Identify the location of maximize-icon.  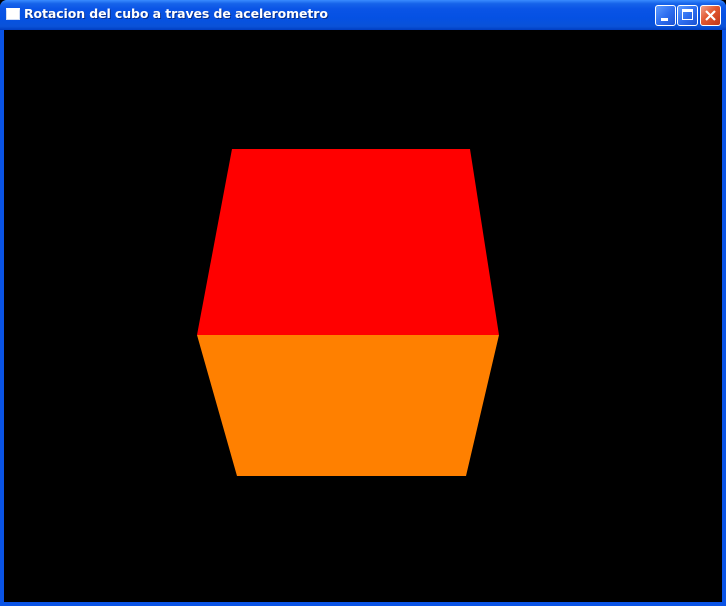
(687, 14).